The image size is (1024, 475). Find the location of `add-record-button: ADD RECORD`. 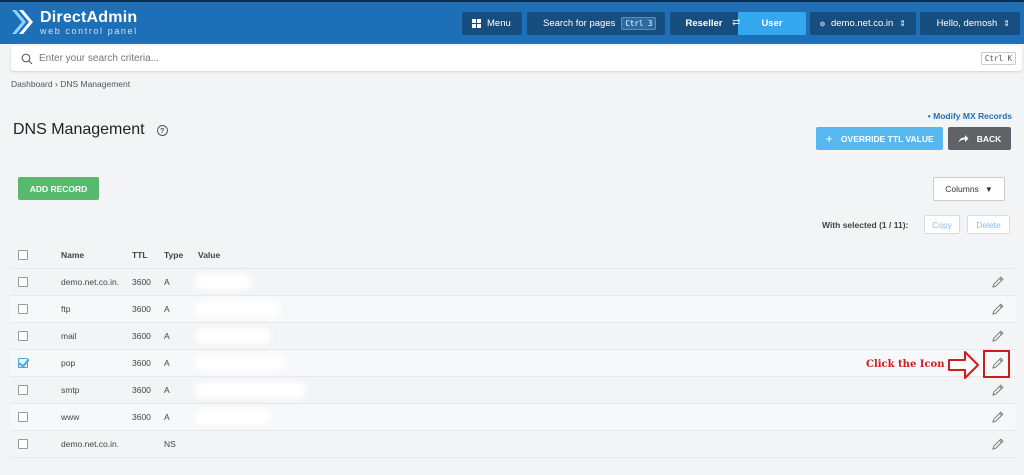

add-record-button: ADD RECORD is located at coordinates (58, 188).